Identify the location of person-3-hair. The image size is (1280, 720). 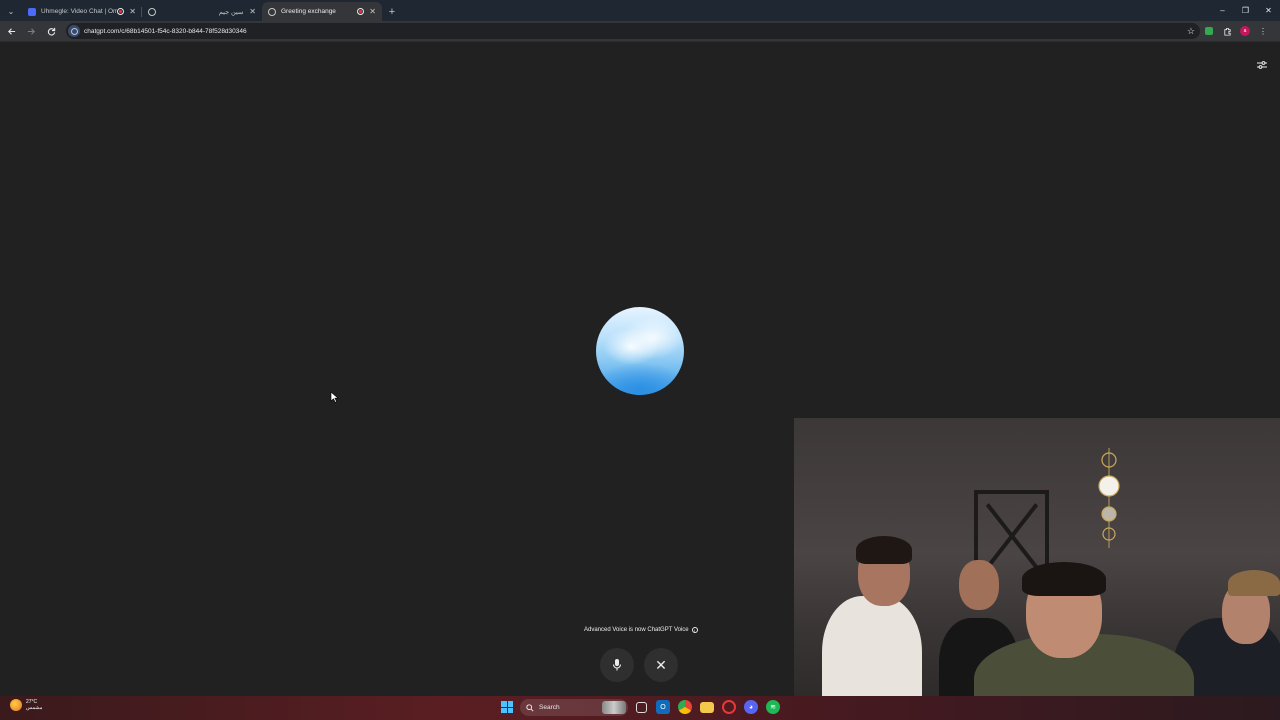
(1064, 579).